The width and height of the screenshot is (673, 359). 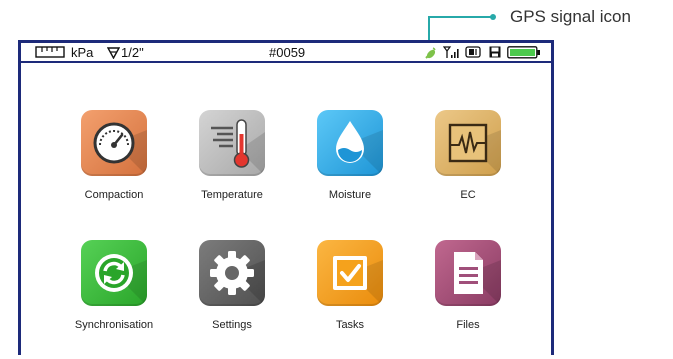 What do you see at coordinates (232, 273) in the screenshot?
I see `gear-icon` at bounding box center [232, 273].